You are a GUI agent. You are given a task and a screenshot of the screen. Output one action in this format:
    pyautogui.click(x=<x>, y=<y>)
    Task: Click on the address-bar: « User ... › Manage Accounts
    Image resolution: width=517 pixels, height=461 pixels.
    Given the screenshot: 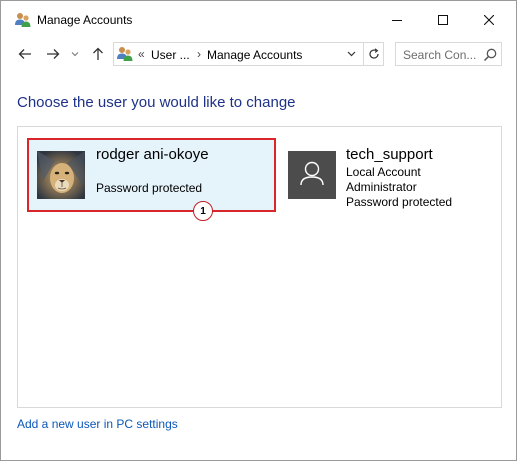 What is the action you would take?
    pyautogui.click(x=248, y=54)
    